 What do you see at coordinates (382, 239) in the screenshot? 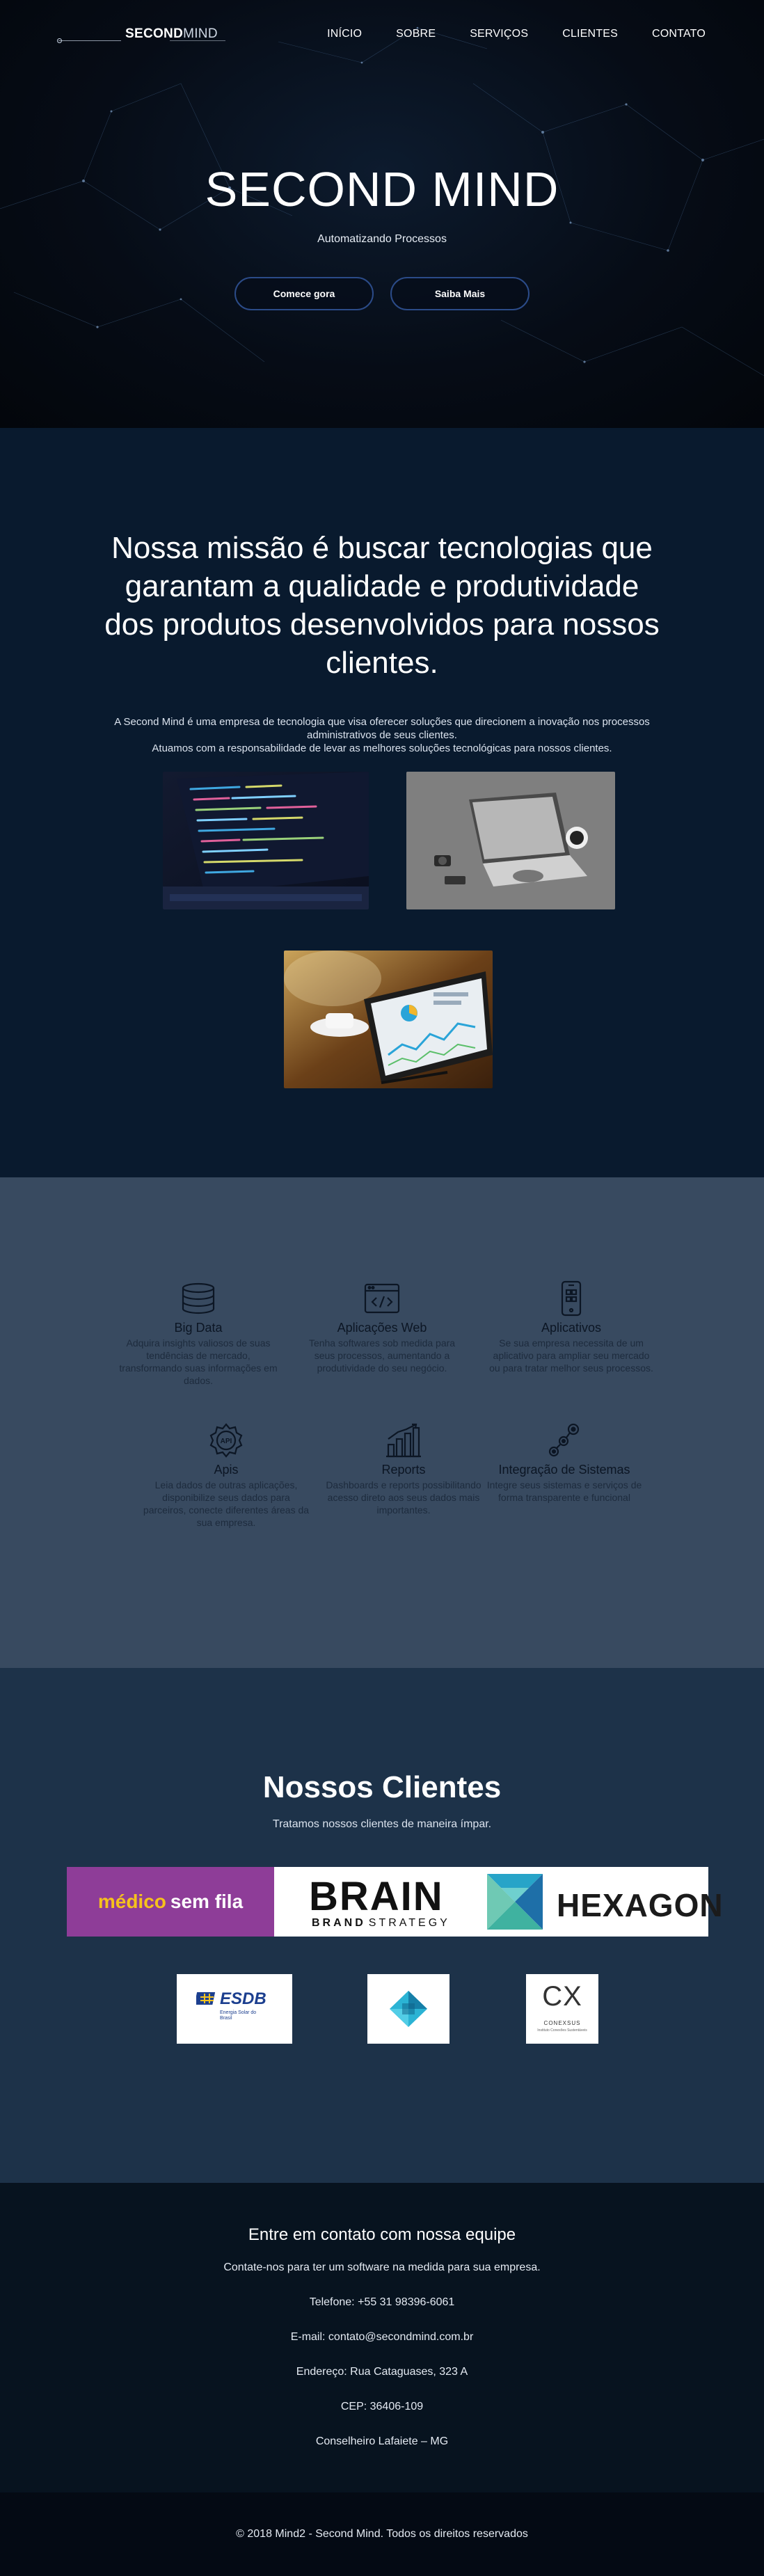
I see `hero-subtitle: Automatizando Processos` at bounding box center [382, 239].